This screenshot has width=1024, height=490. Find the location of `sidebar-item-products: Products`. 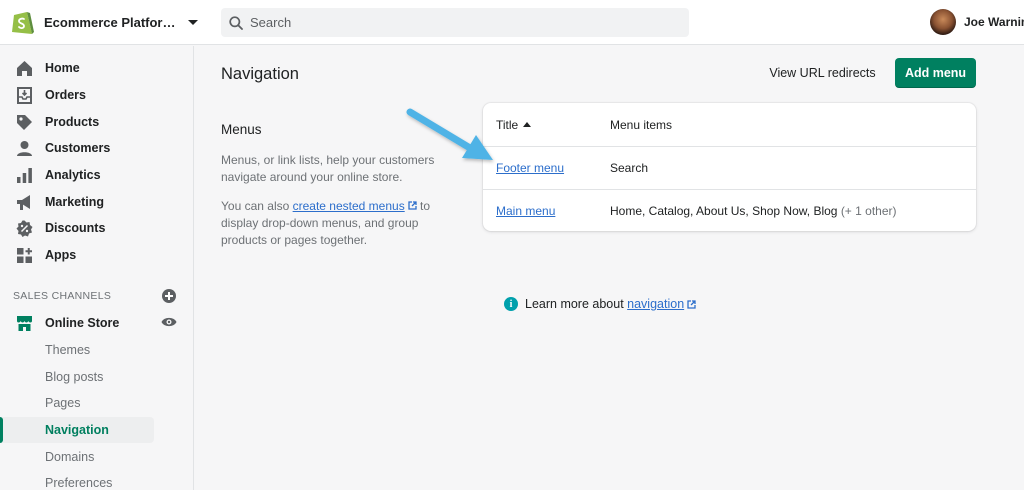

sidebar-item-products: Products is located at coordinates (97, 122).